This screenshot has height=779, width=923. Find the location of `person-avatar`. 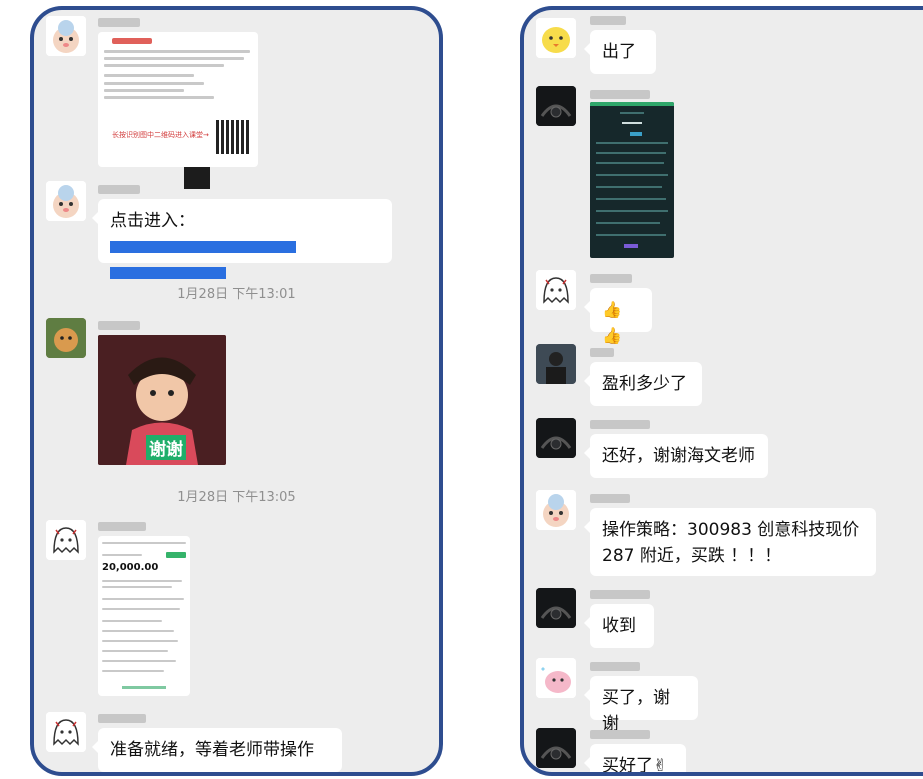

person-avatar is located at coordinates (556, 364).